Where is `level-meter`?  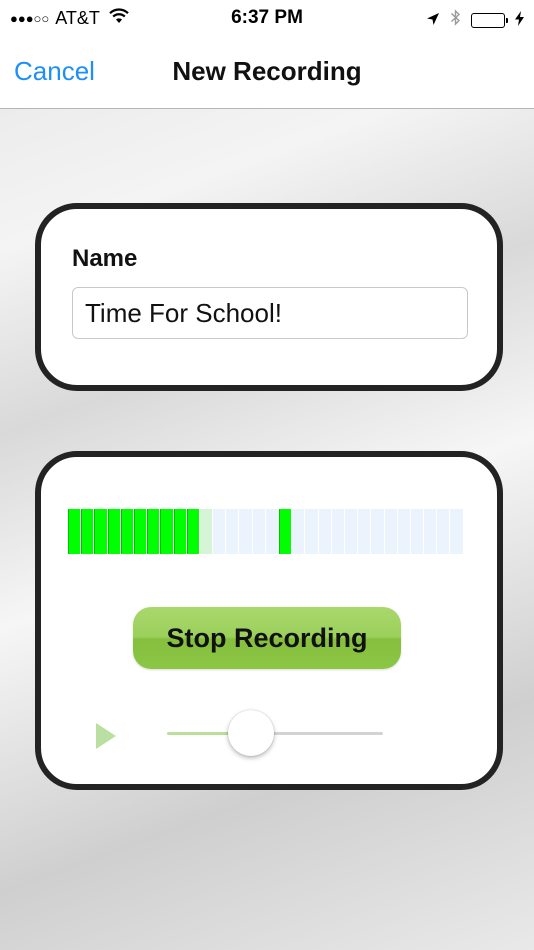 level-meter is located at coordinates (265, 531).